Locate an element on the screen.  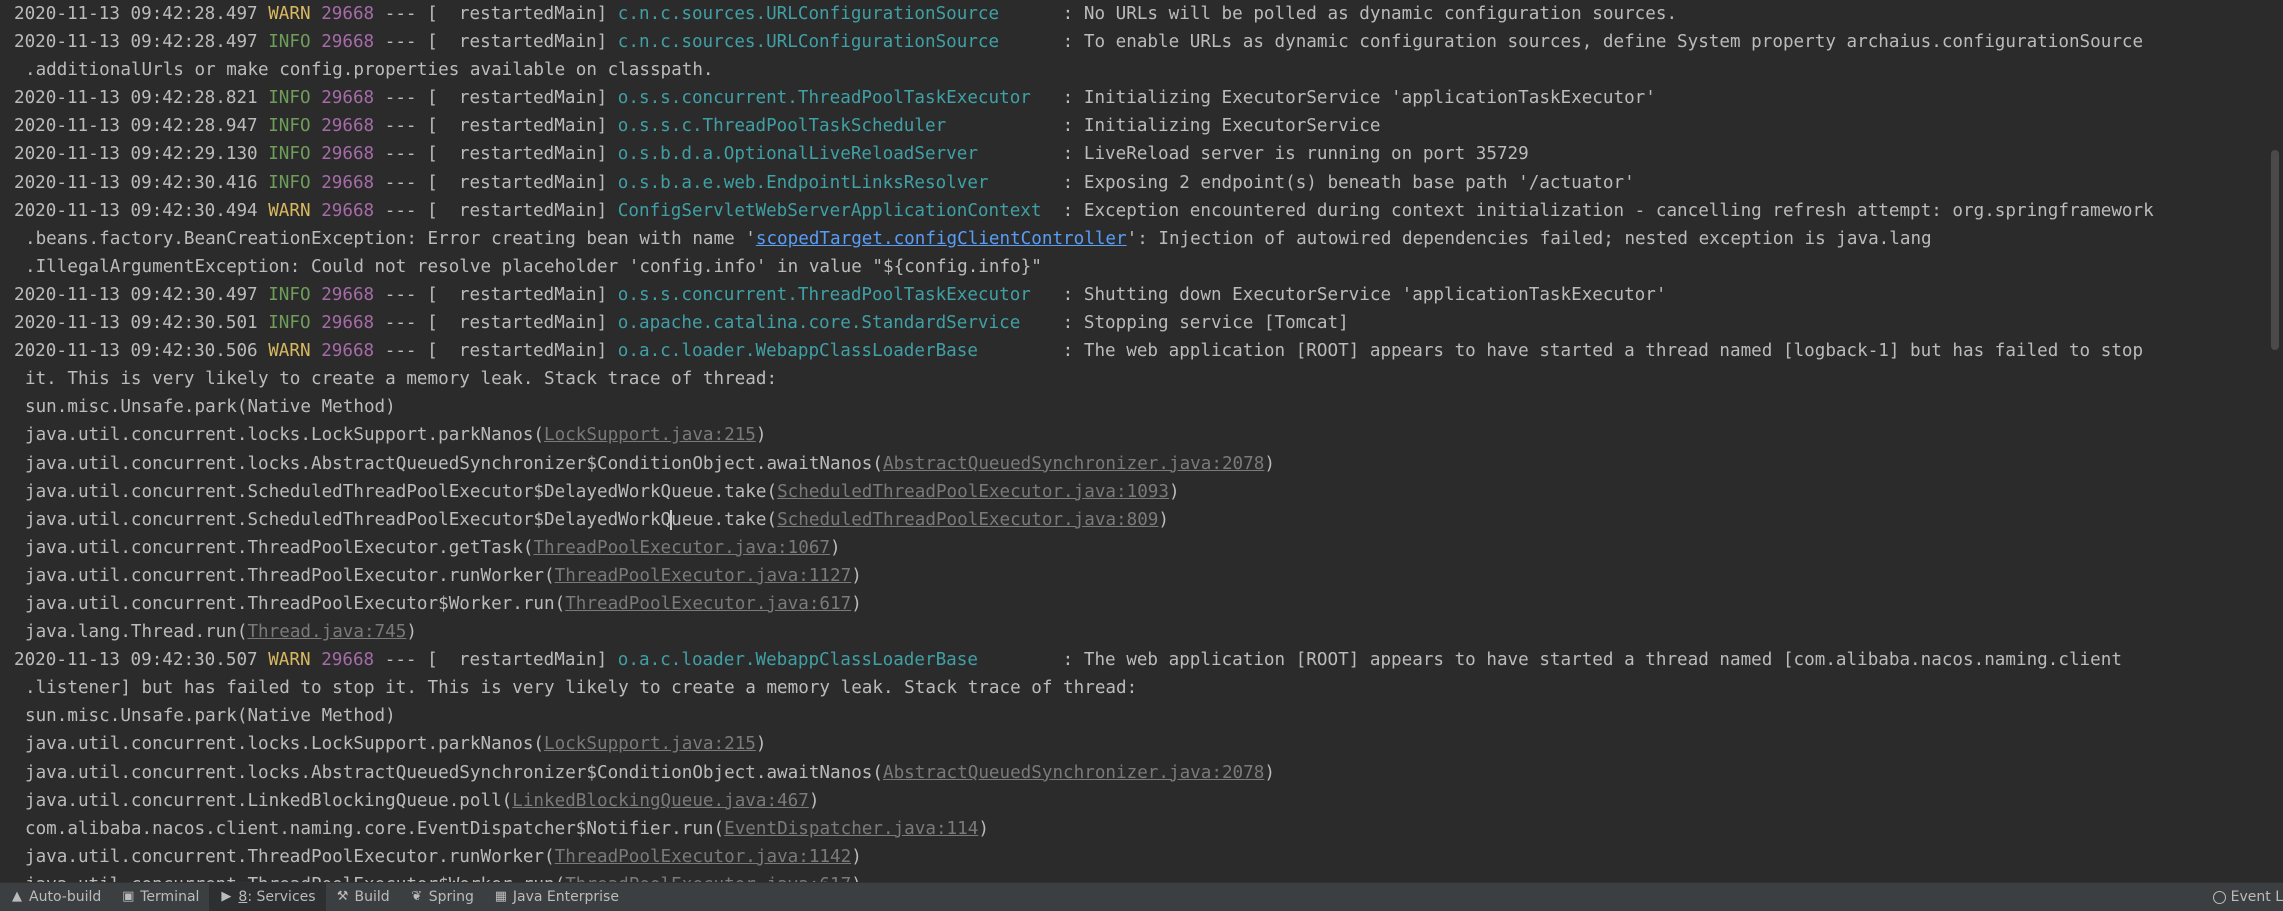
services-icon: ▶ is located at coordinates (226, 896).